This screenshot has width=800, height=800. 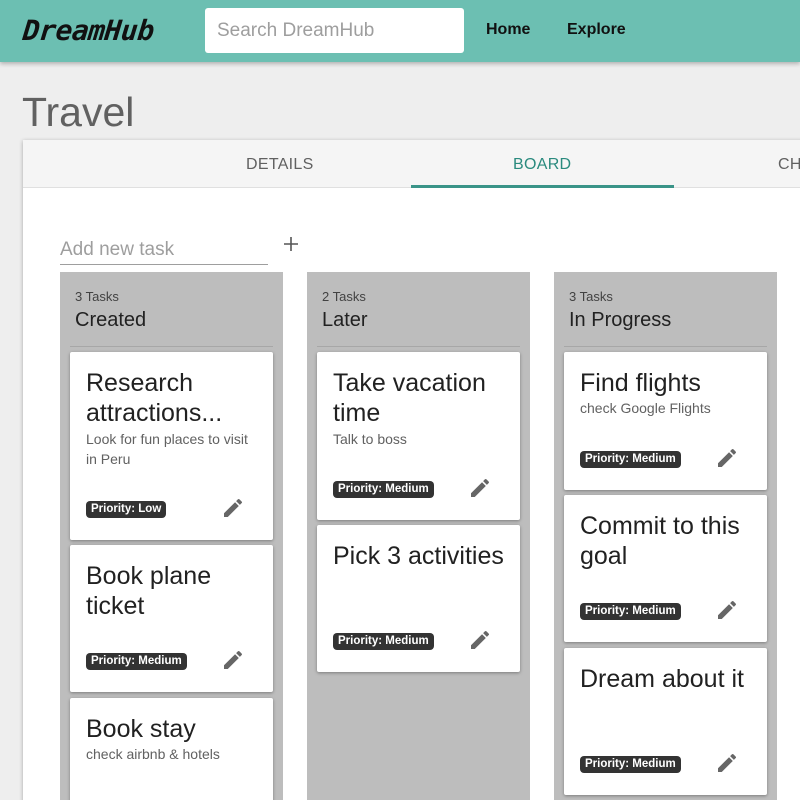 I want to click on card-title: Pick 3 activities, so click(x=418, y=556).